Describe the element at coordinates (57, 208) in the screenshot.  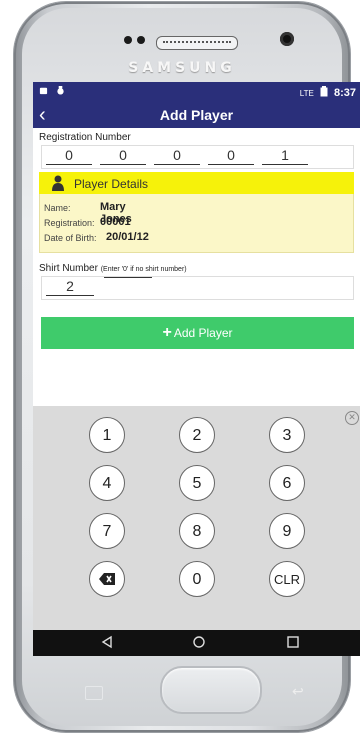
I see `name-label: Name:` at that location.